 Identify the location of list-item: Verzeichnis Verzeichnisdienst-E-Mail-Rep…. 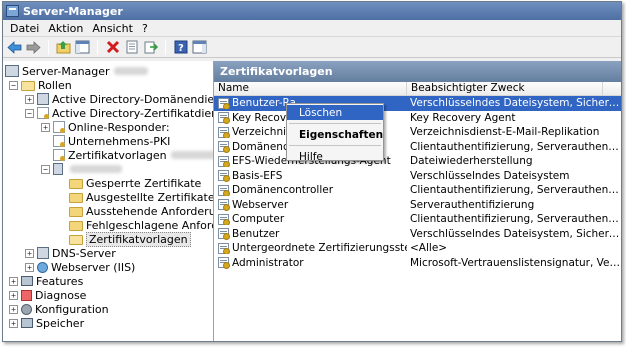
(417, 132).